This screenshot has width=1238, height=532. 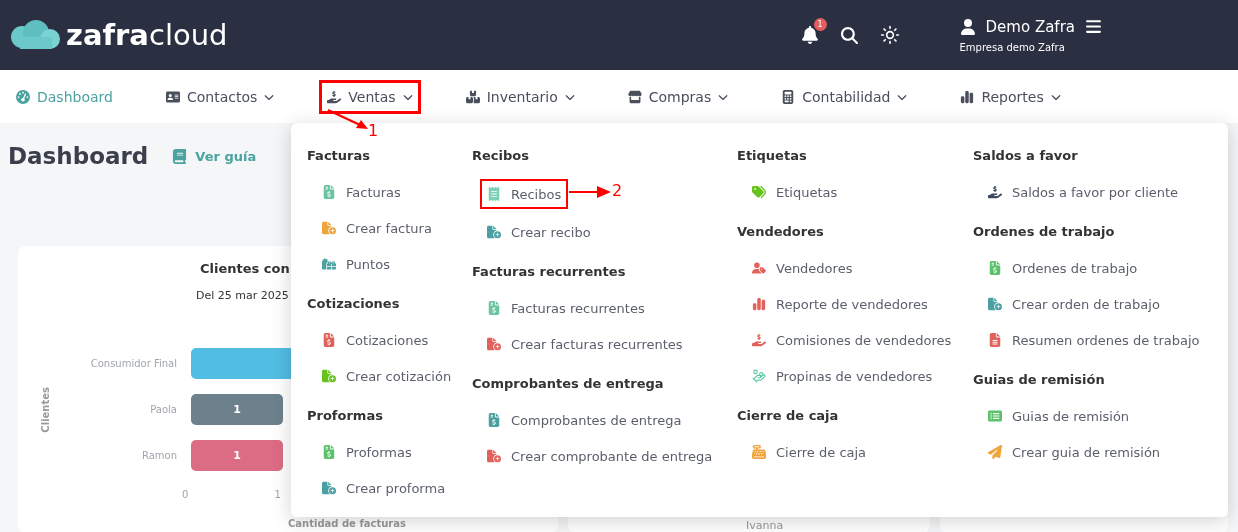 What do you see at coordinates (147, 35) in the screenshot?
I see `logo-text: zafracloud` at bounding box center [147, 35].